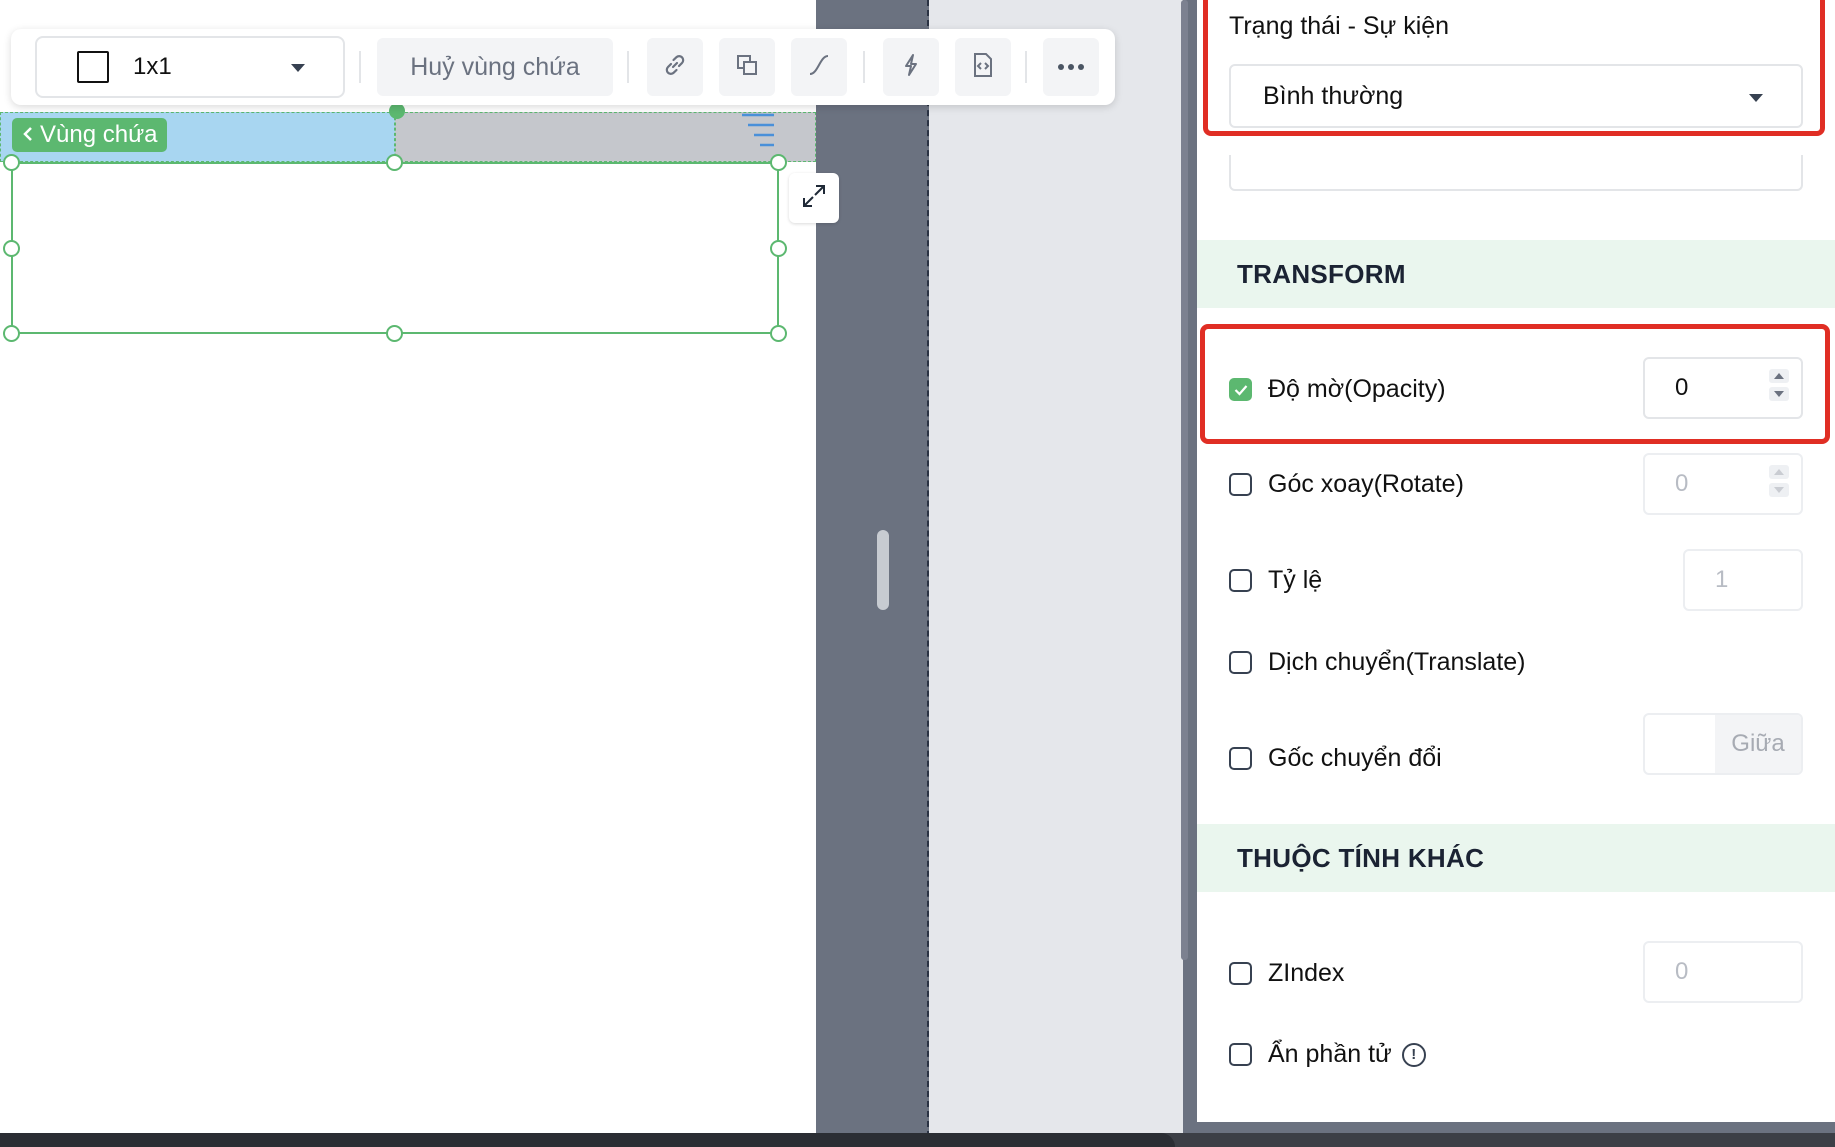  I want to click on resize-handle-top-right, so click(778, 162).